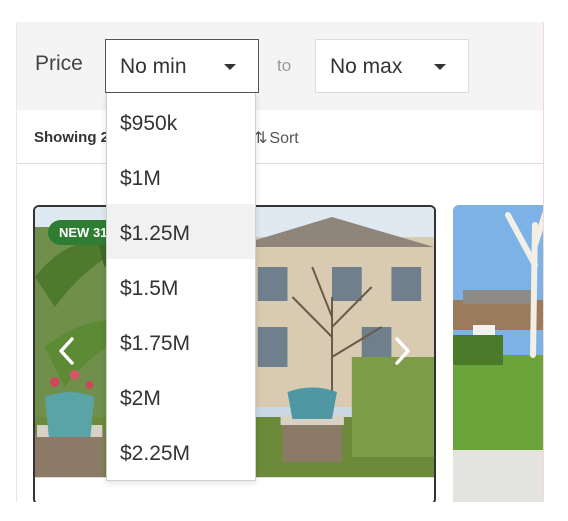 The image size is (568, 521). What do you see at coordinates (181, 231) in the screenshot?
I see `min-price-option: $1.25M` at bounding box center [181, 231].